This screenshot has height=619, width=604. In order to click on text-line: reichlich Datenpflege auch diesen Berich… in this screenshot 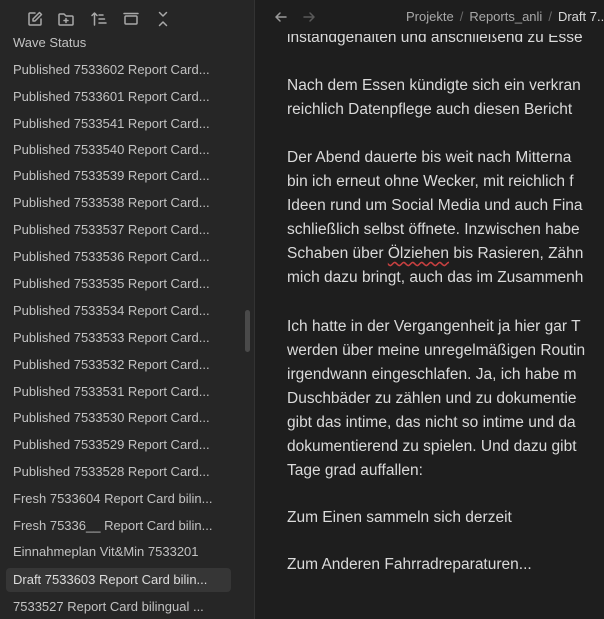, I will do `click(430, 109)`.